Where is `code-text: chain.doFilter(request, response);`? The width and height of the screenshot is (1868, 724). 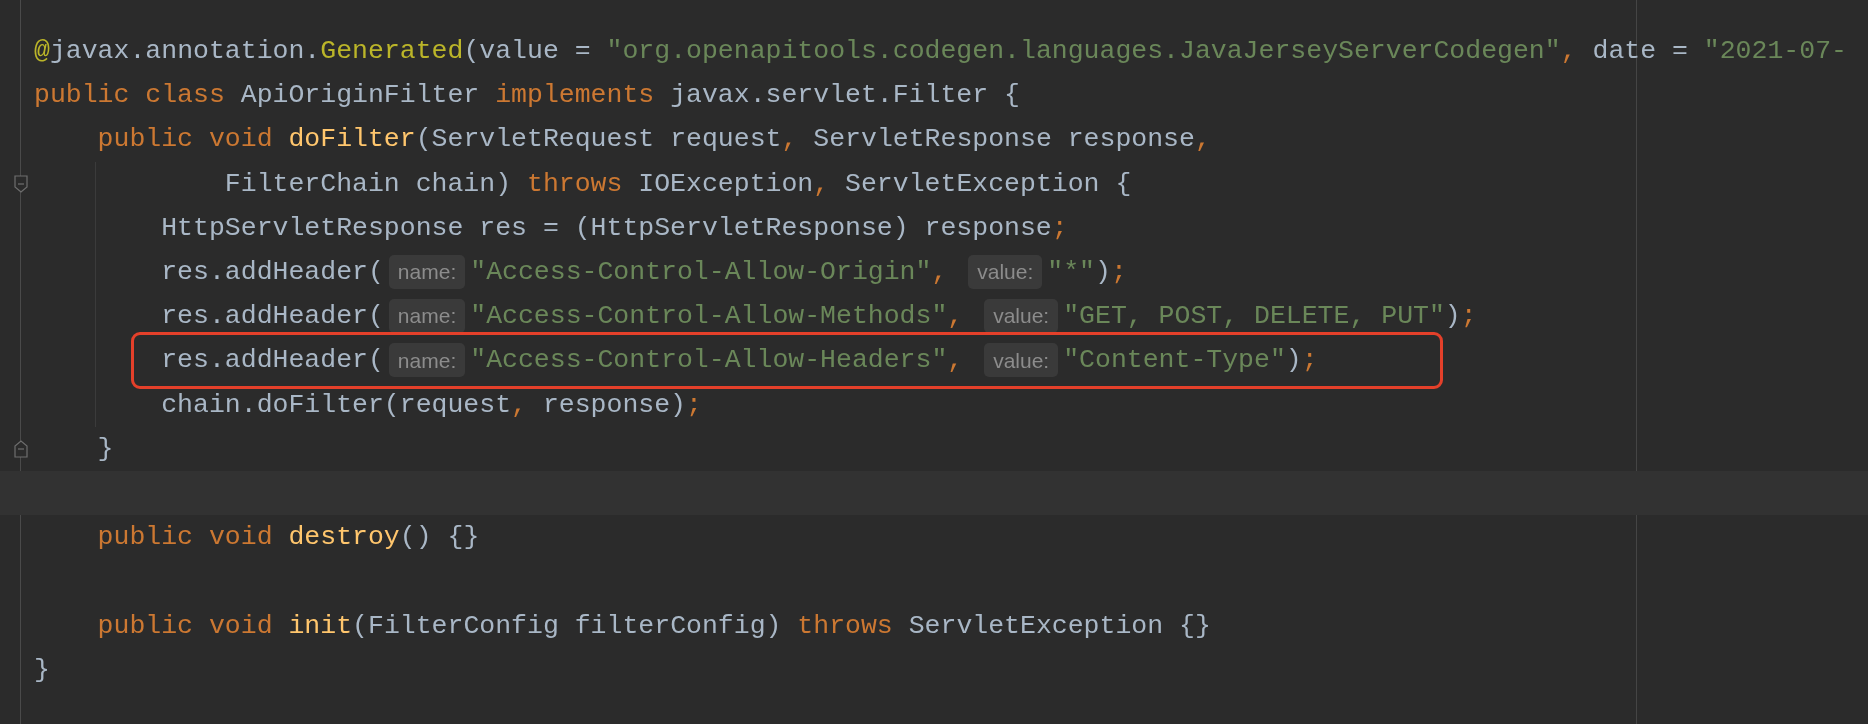 code-text: chain.doFilter(request, response); is located at coordinates (431, 405).